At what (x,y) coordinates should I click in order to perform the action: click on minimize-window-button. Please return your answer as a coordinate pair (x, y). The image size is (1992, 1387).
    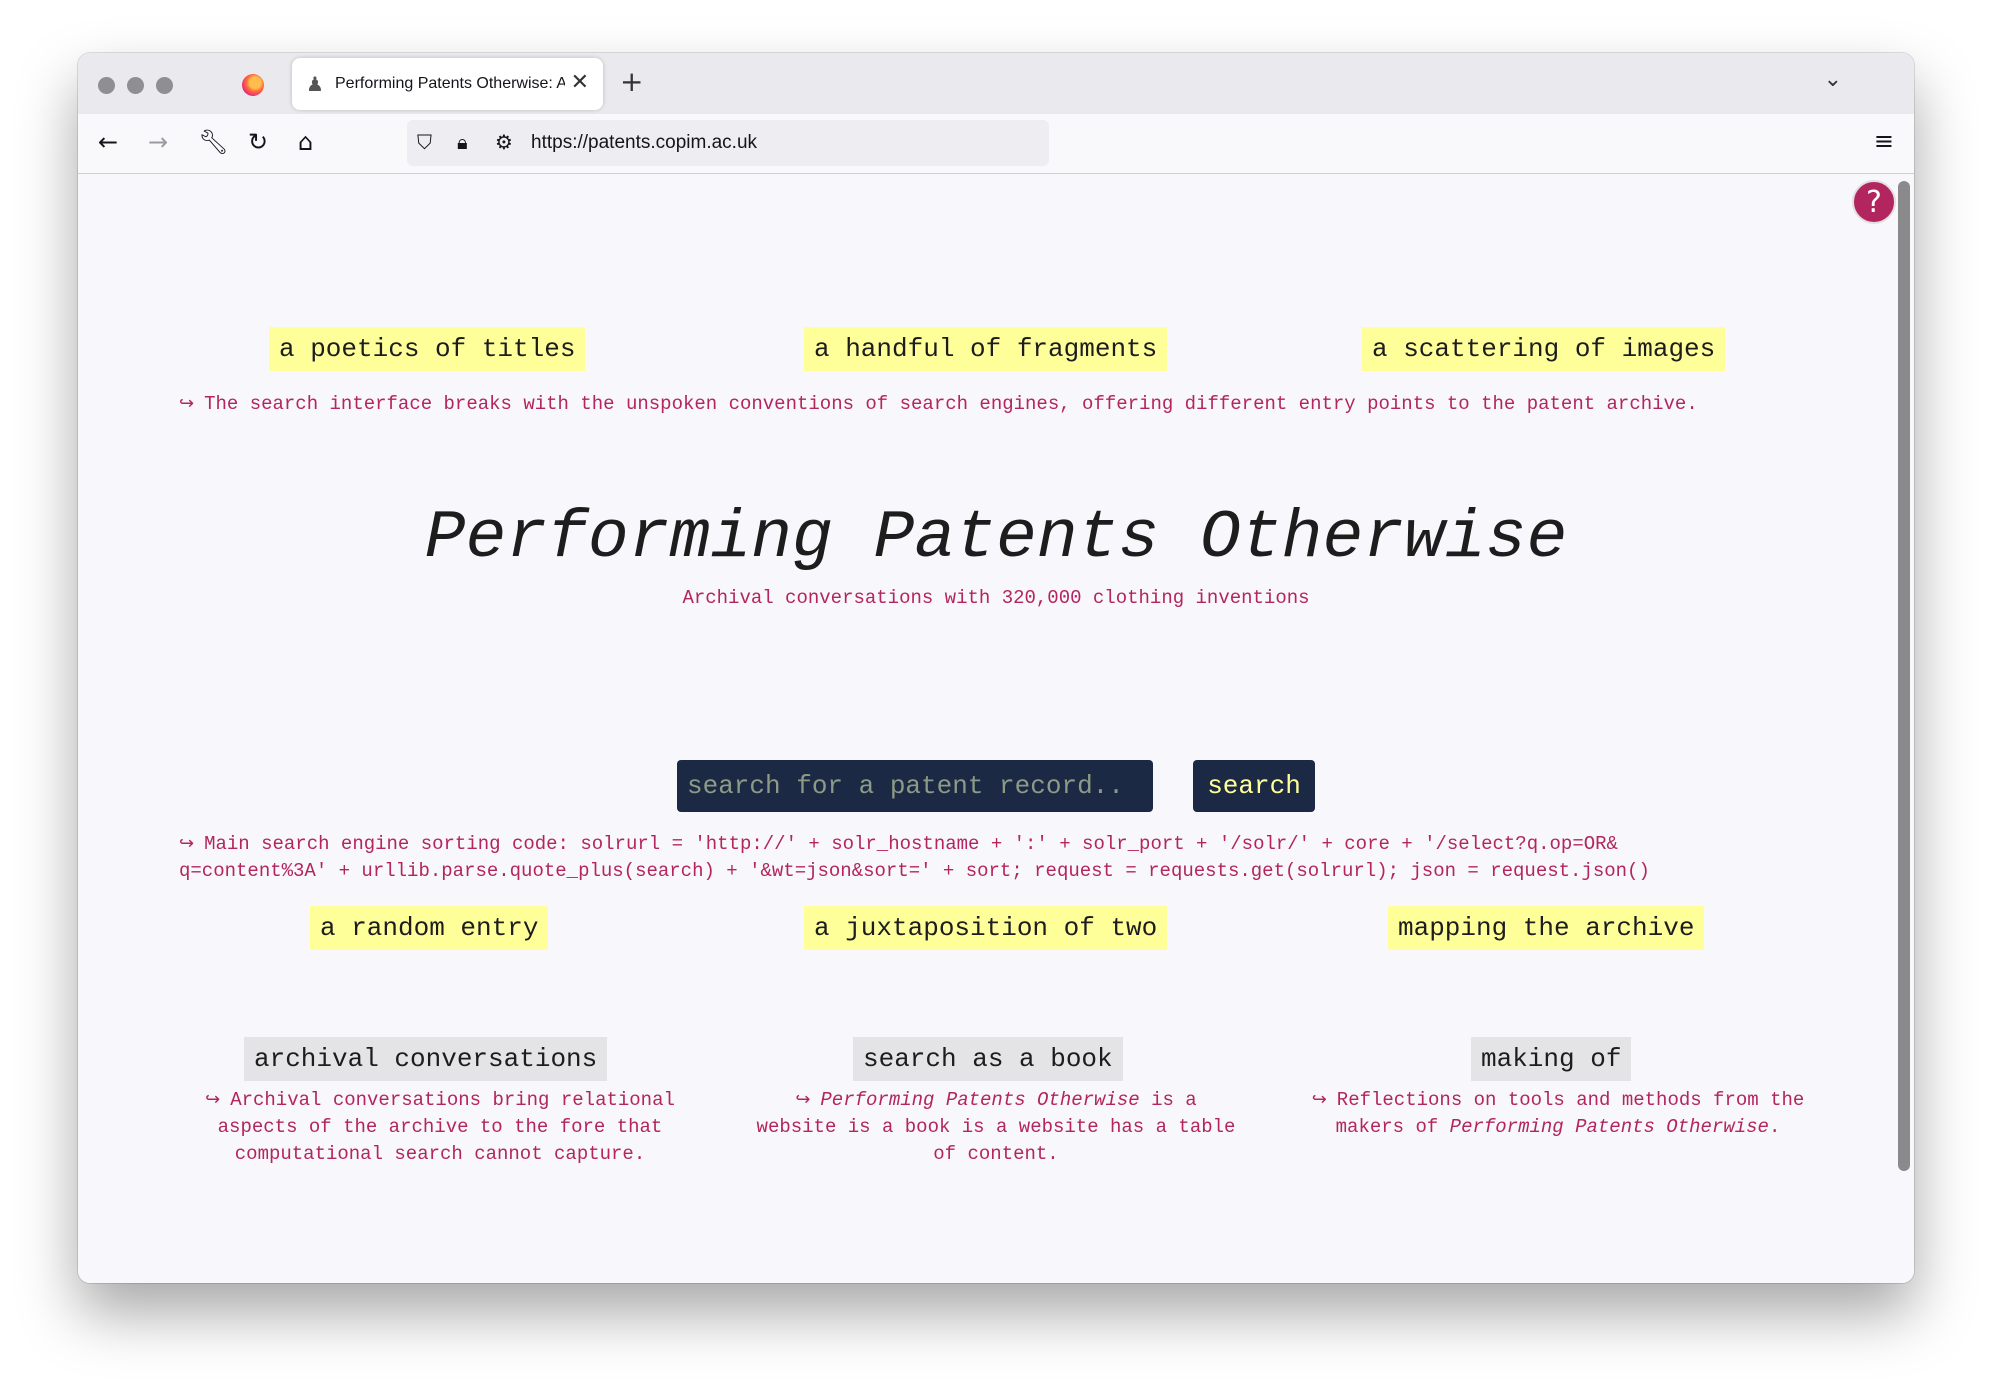
    Looking at the image, I should click on (135, 85).